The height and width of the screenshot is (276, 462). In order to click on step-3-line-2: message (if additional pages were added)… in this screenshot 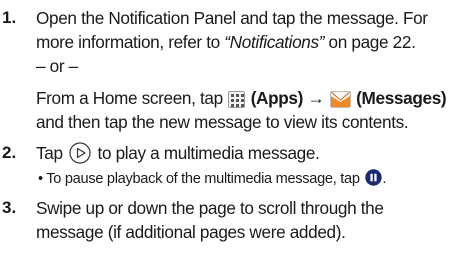, I will do `click(191, 232)`.